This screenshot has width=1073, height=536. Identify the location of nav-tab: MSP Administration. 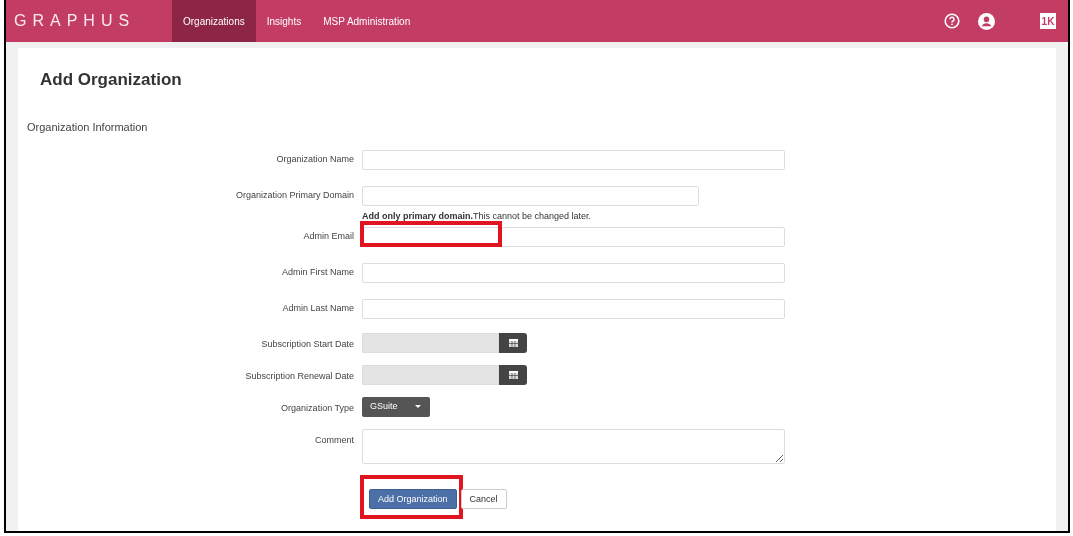
(367, 21).